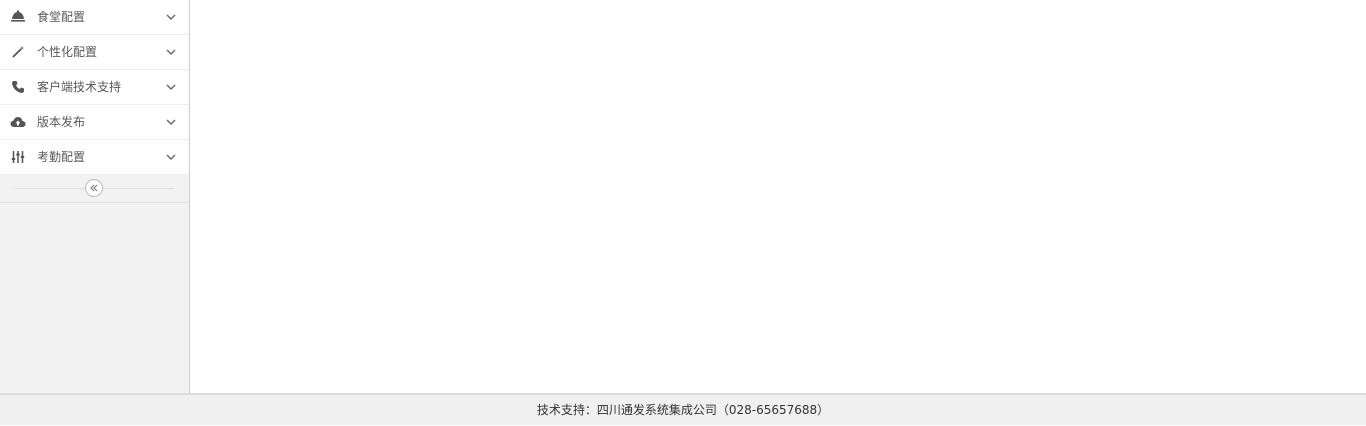 This screenshot has height=426, width=1366. I want to click on sidebar-item-label: 食堂配置, so click(61, 17).